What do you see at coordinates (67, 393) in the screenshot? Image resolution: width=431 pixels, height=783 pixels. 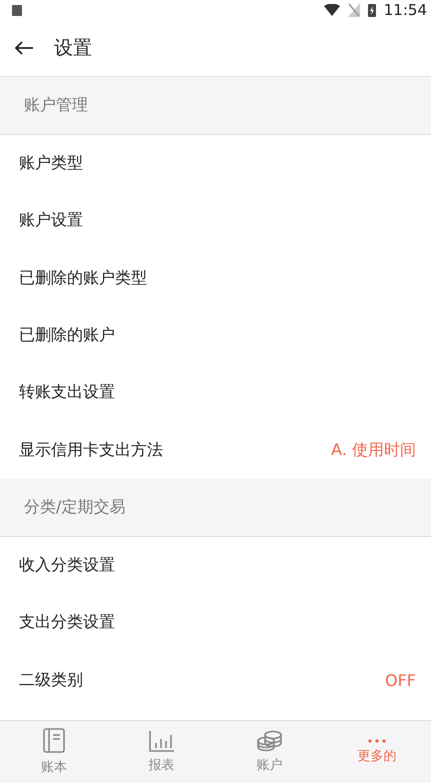 I see `setting-label: 转账支出设置` at bounding box center [67, 393].